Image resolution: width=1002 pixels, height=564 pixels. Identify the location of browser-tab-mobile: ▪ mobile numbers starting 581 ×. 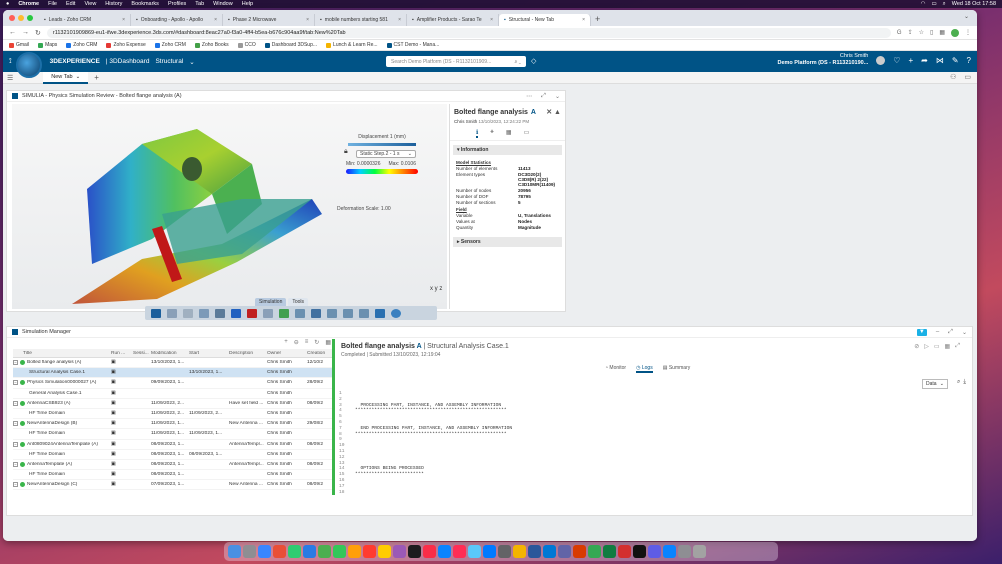
(361, 20).